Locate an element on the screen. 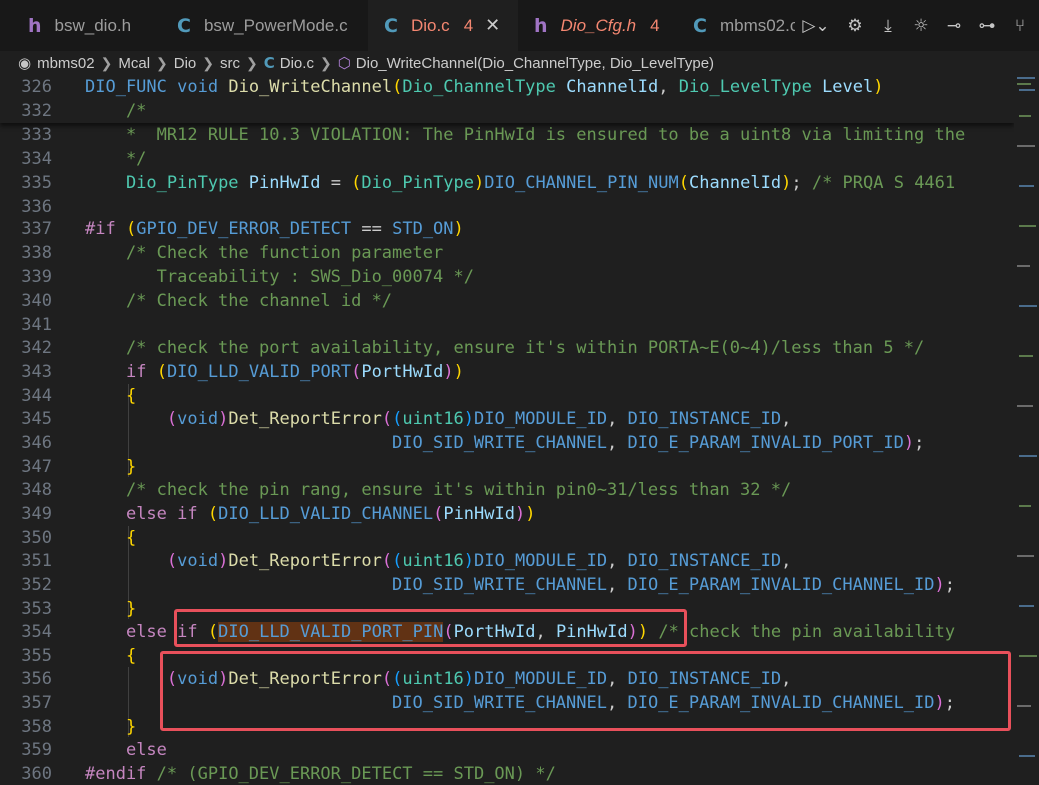 Image resolution: width=1039 pixels, height=785 pixels. tab-label: bsw_dio.h is located at coordinates (93, 25).